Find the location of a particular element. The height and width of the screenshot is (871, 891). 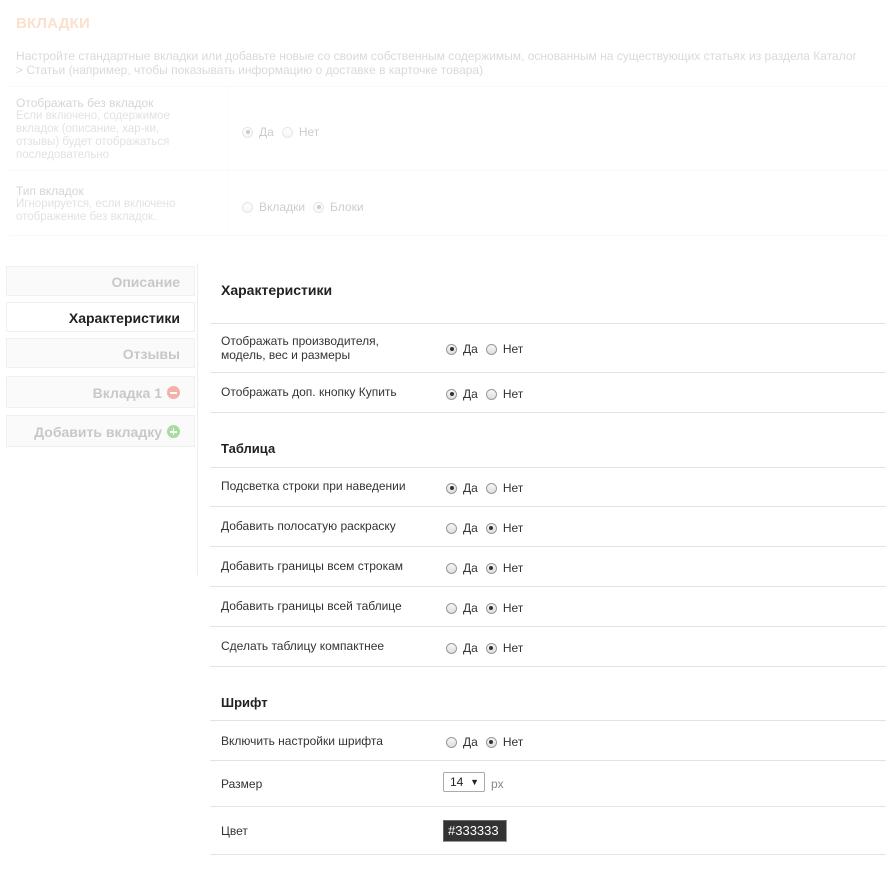

font-size-select: 14 ▼ is located at coordinates (464, 782).